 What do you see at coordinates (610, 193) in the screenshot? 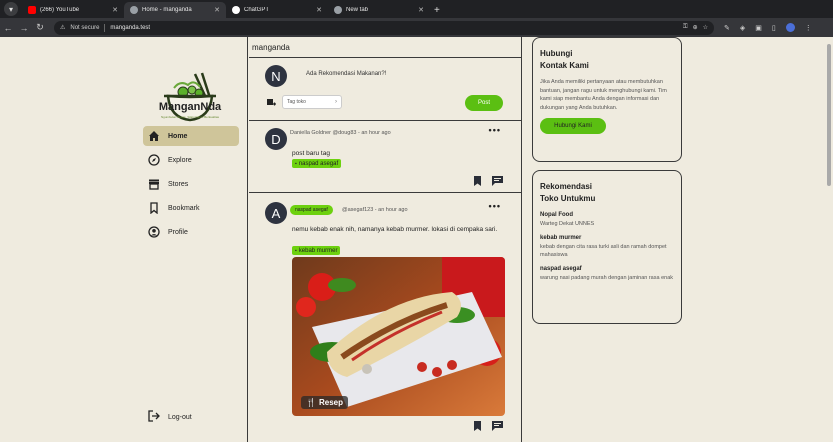
I see `recommend-title: Rekomendasi Toko Untukmu` at bounding box center [610, 193].